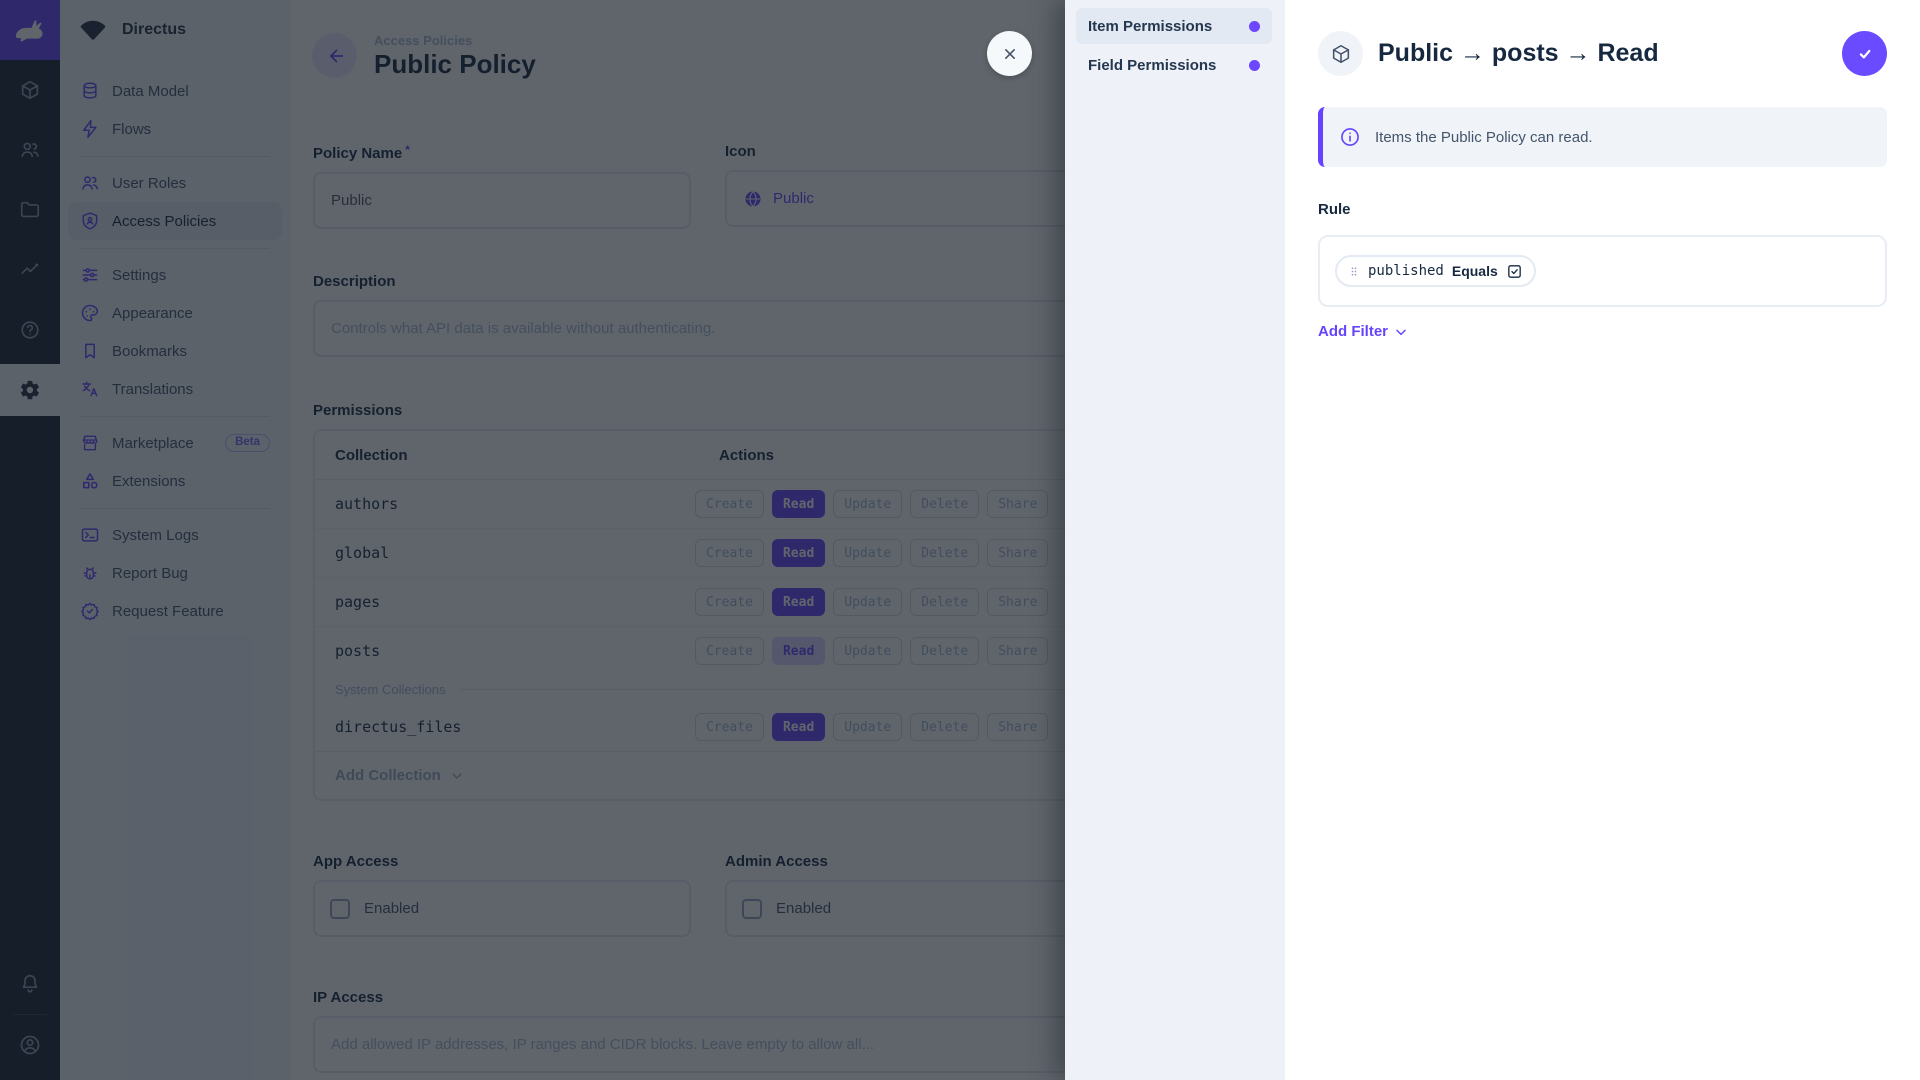  Describe the element at coordinates (1514, 271) in the screenshot. I see `checked-checkbox-icon` at that location.